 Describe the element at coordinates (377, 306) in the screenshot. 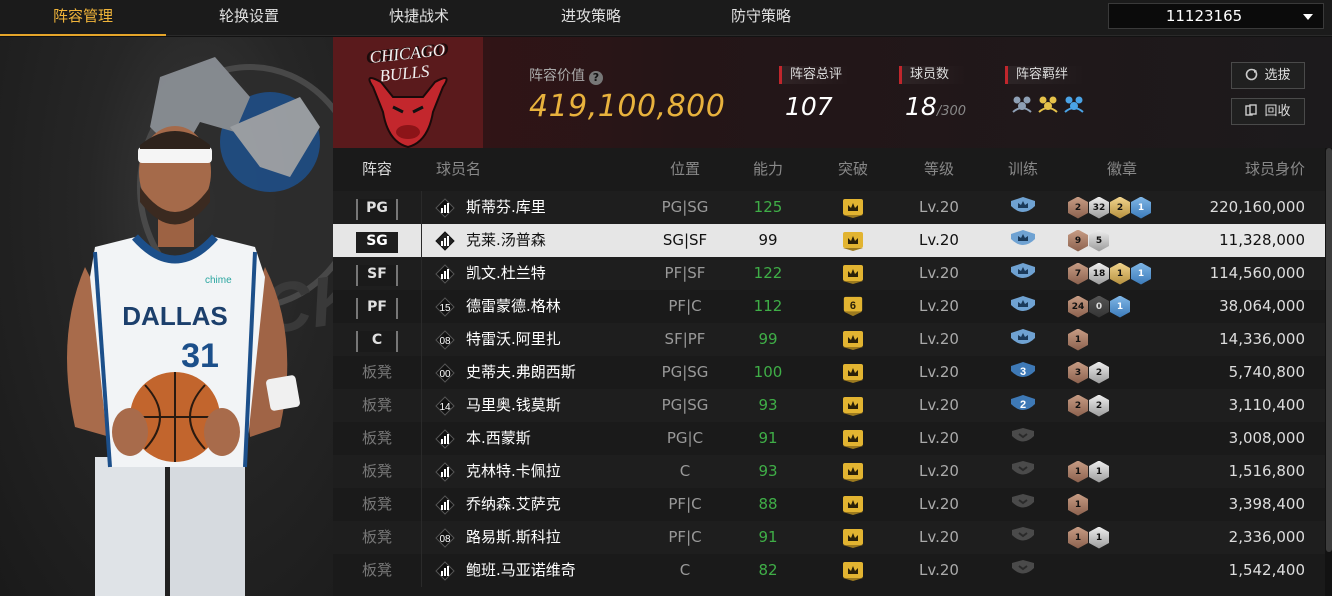

I see `row-slot: PF` at that location.